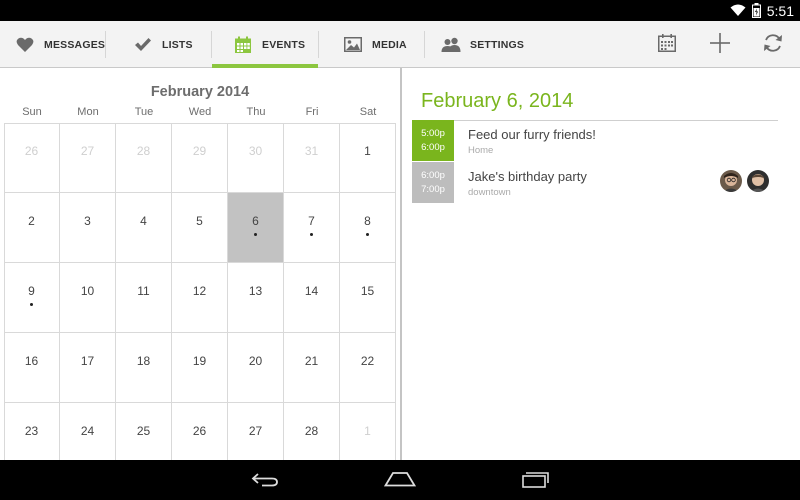 This screenshot has height=500, width=800. I want to click on back-button, so click(265, 481).